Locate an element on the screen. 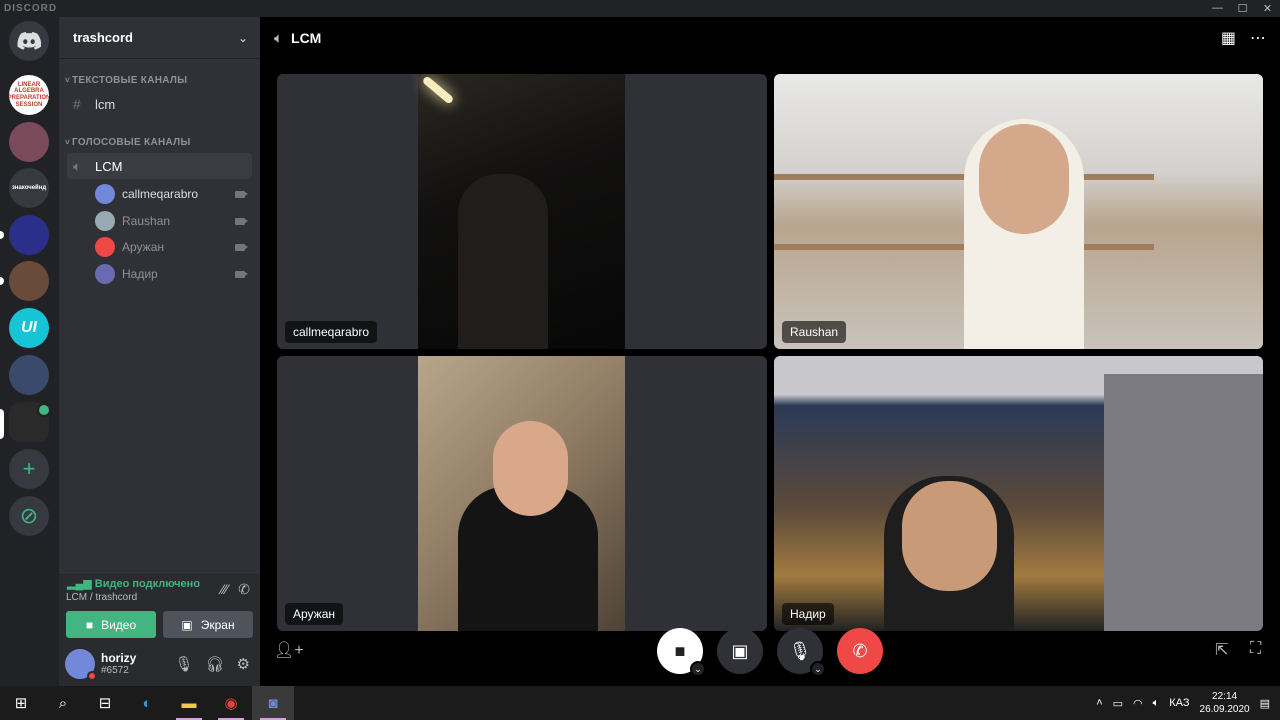 The width and height of the screenshot is (1280, 720). category-voice-channels: ˅ ГОЛОСОВЫЕ КАНАЛЫ is located at coordinates (125, 142).